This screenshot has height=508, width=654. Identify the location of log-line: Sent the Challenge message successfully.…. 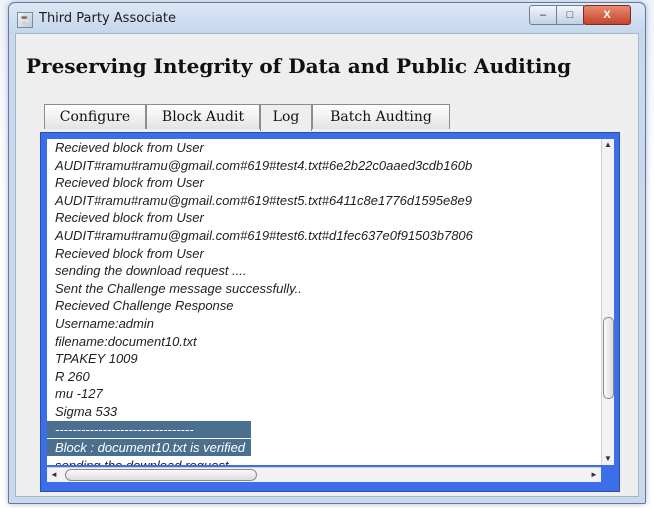
(178, 288).